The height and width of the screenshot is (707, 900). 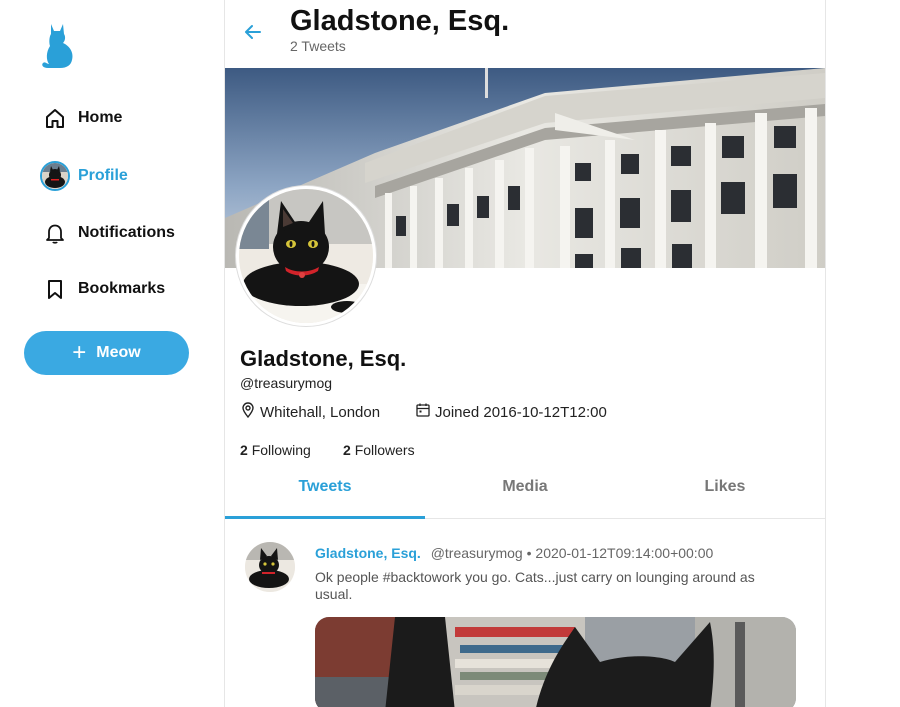 What do you see at coordinates (572, 553) in the screenshot?
I see `tweet-meta: @treasurymog • 2020-01-12T09:14:00+00:00` at bounding box center [572, 553].